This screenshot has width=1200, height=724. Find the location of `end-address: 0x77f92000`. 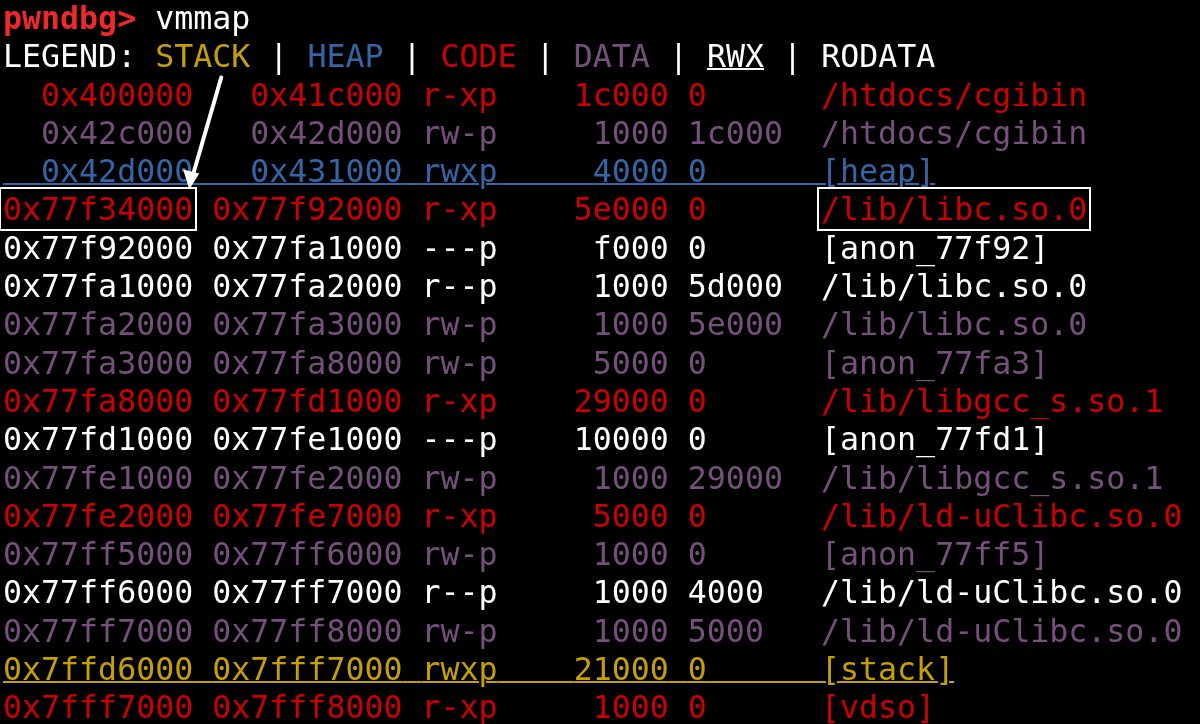

end-address: 0x77f92000 is located at coordinates (307, 209).